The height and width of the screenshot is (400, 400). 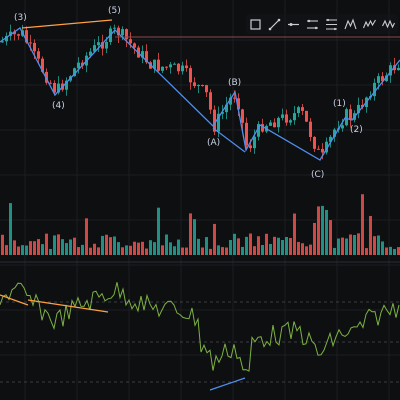 What do you see at coordinates (312, 24) in the screenshot?
I see `parallel-channel-icon` at bounding box center [312, 24].